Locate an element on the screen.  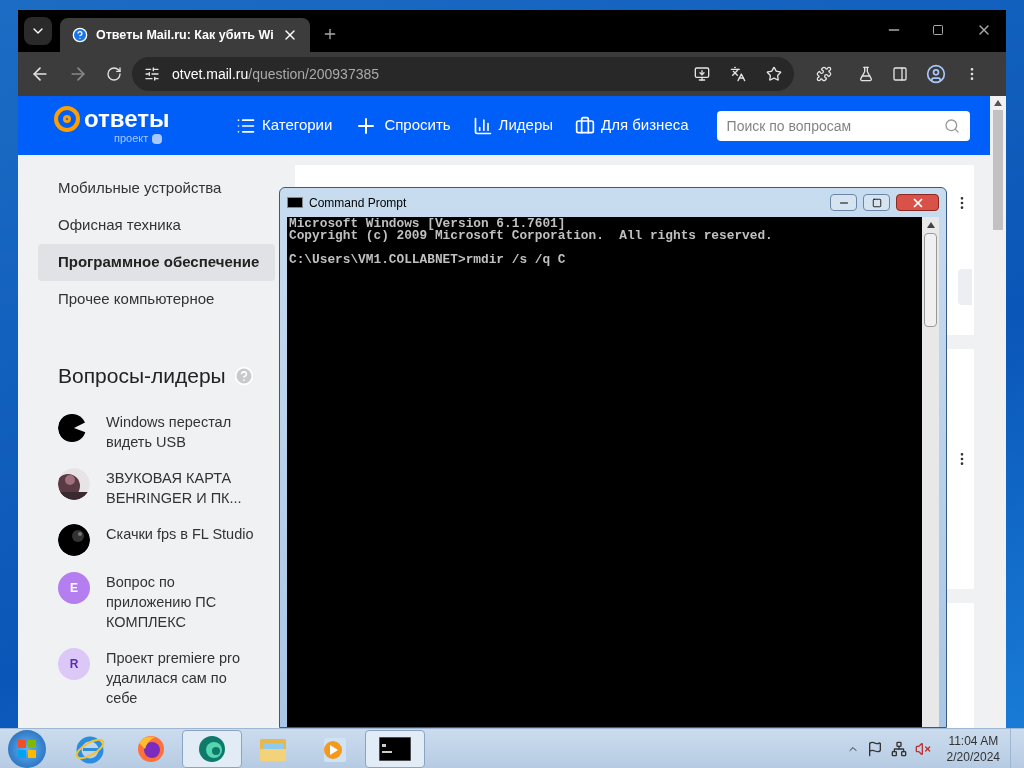
flask-icon is located at coordinates (866, 74).